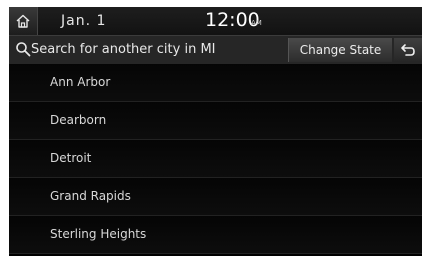  I want to click on home-icon, so click(23, 21).